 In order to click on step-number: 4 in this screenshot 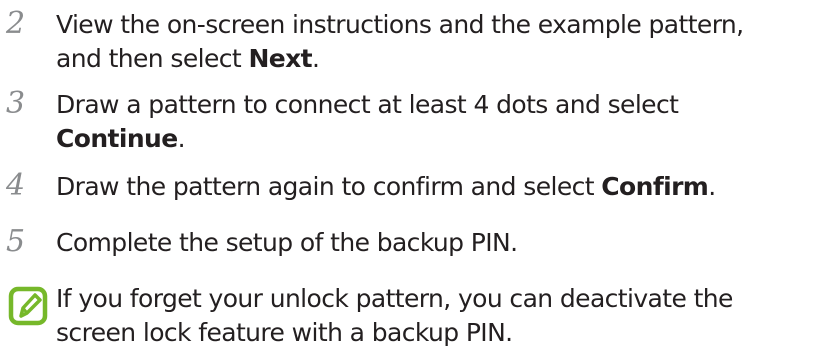, I will do `click(16, 185)`.